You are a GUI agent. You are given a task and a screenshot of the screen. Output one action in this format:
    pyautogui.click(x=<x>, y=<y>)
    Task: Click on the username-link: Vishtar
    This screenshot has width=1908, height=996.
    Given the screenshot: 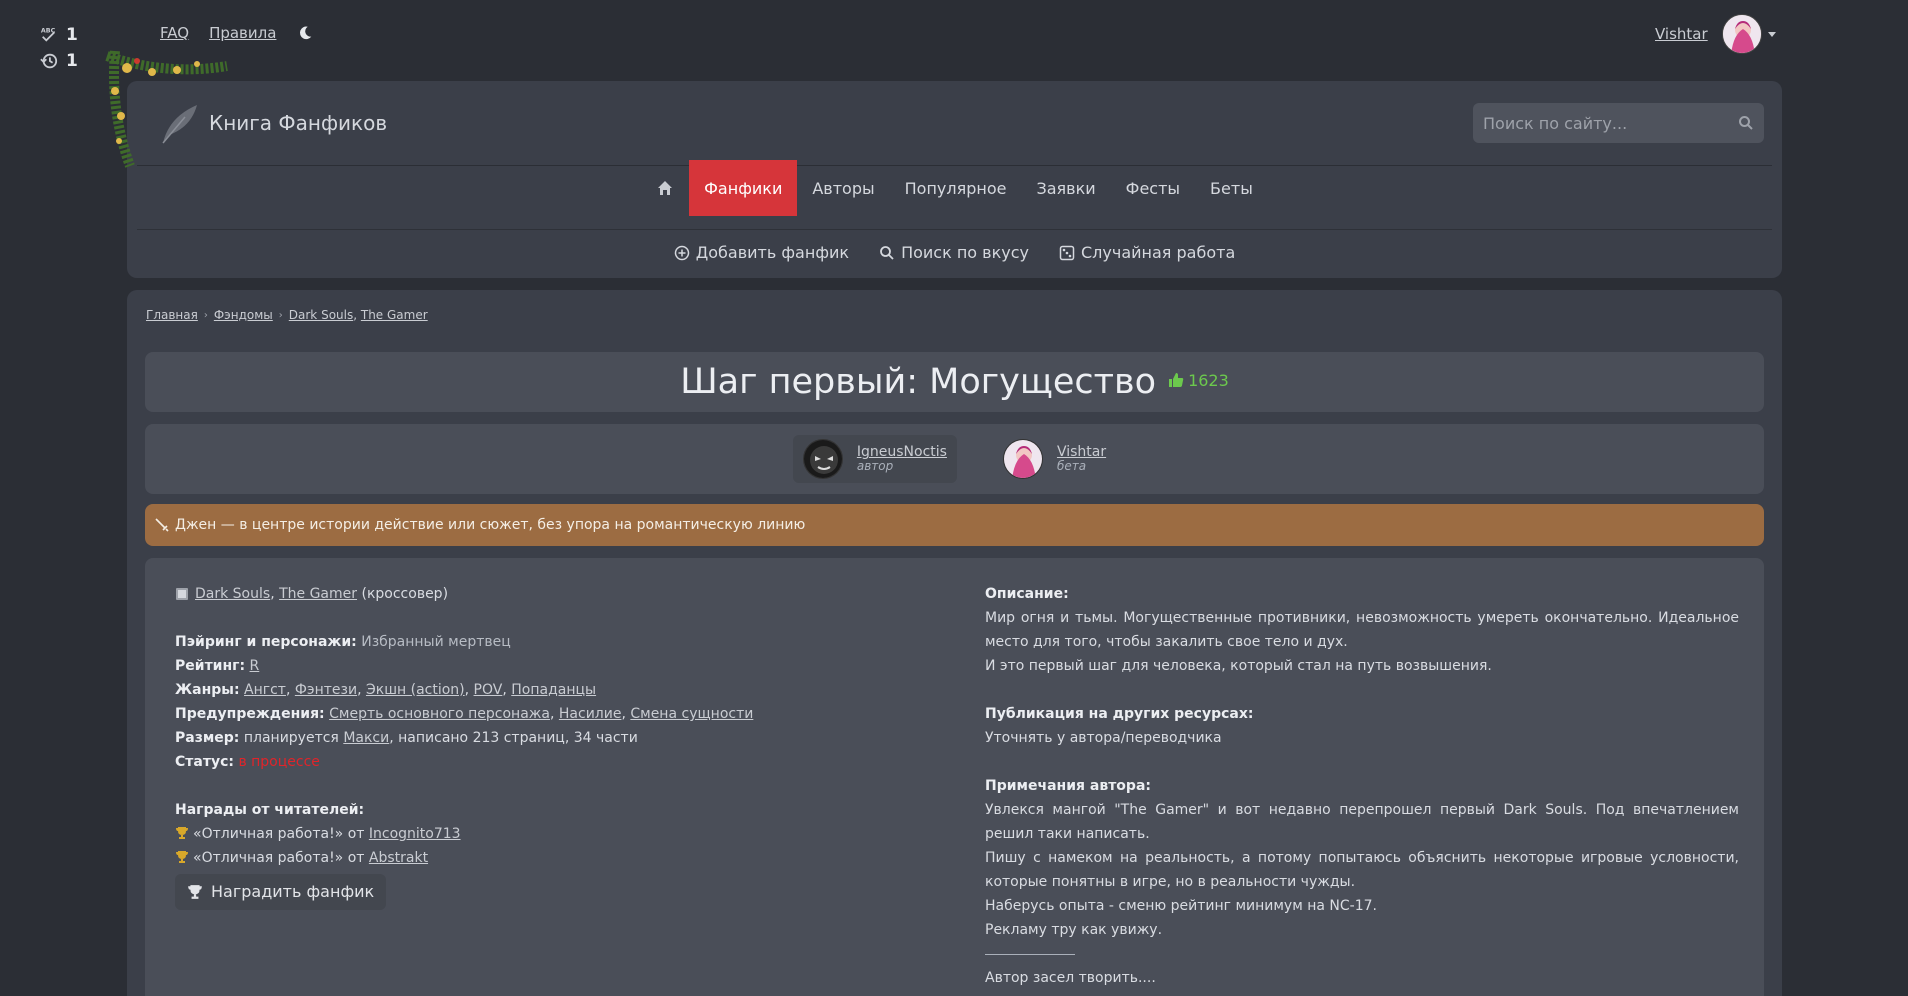 What is the action you would take?
    pyautogui.click(x=1681, y=34)
    